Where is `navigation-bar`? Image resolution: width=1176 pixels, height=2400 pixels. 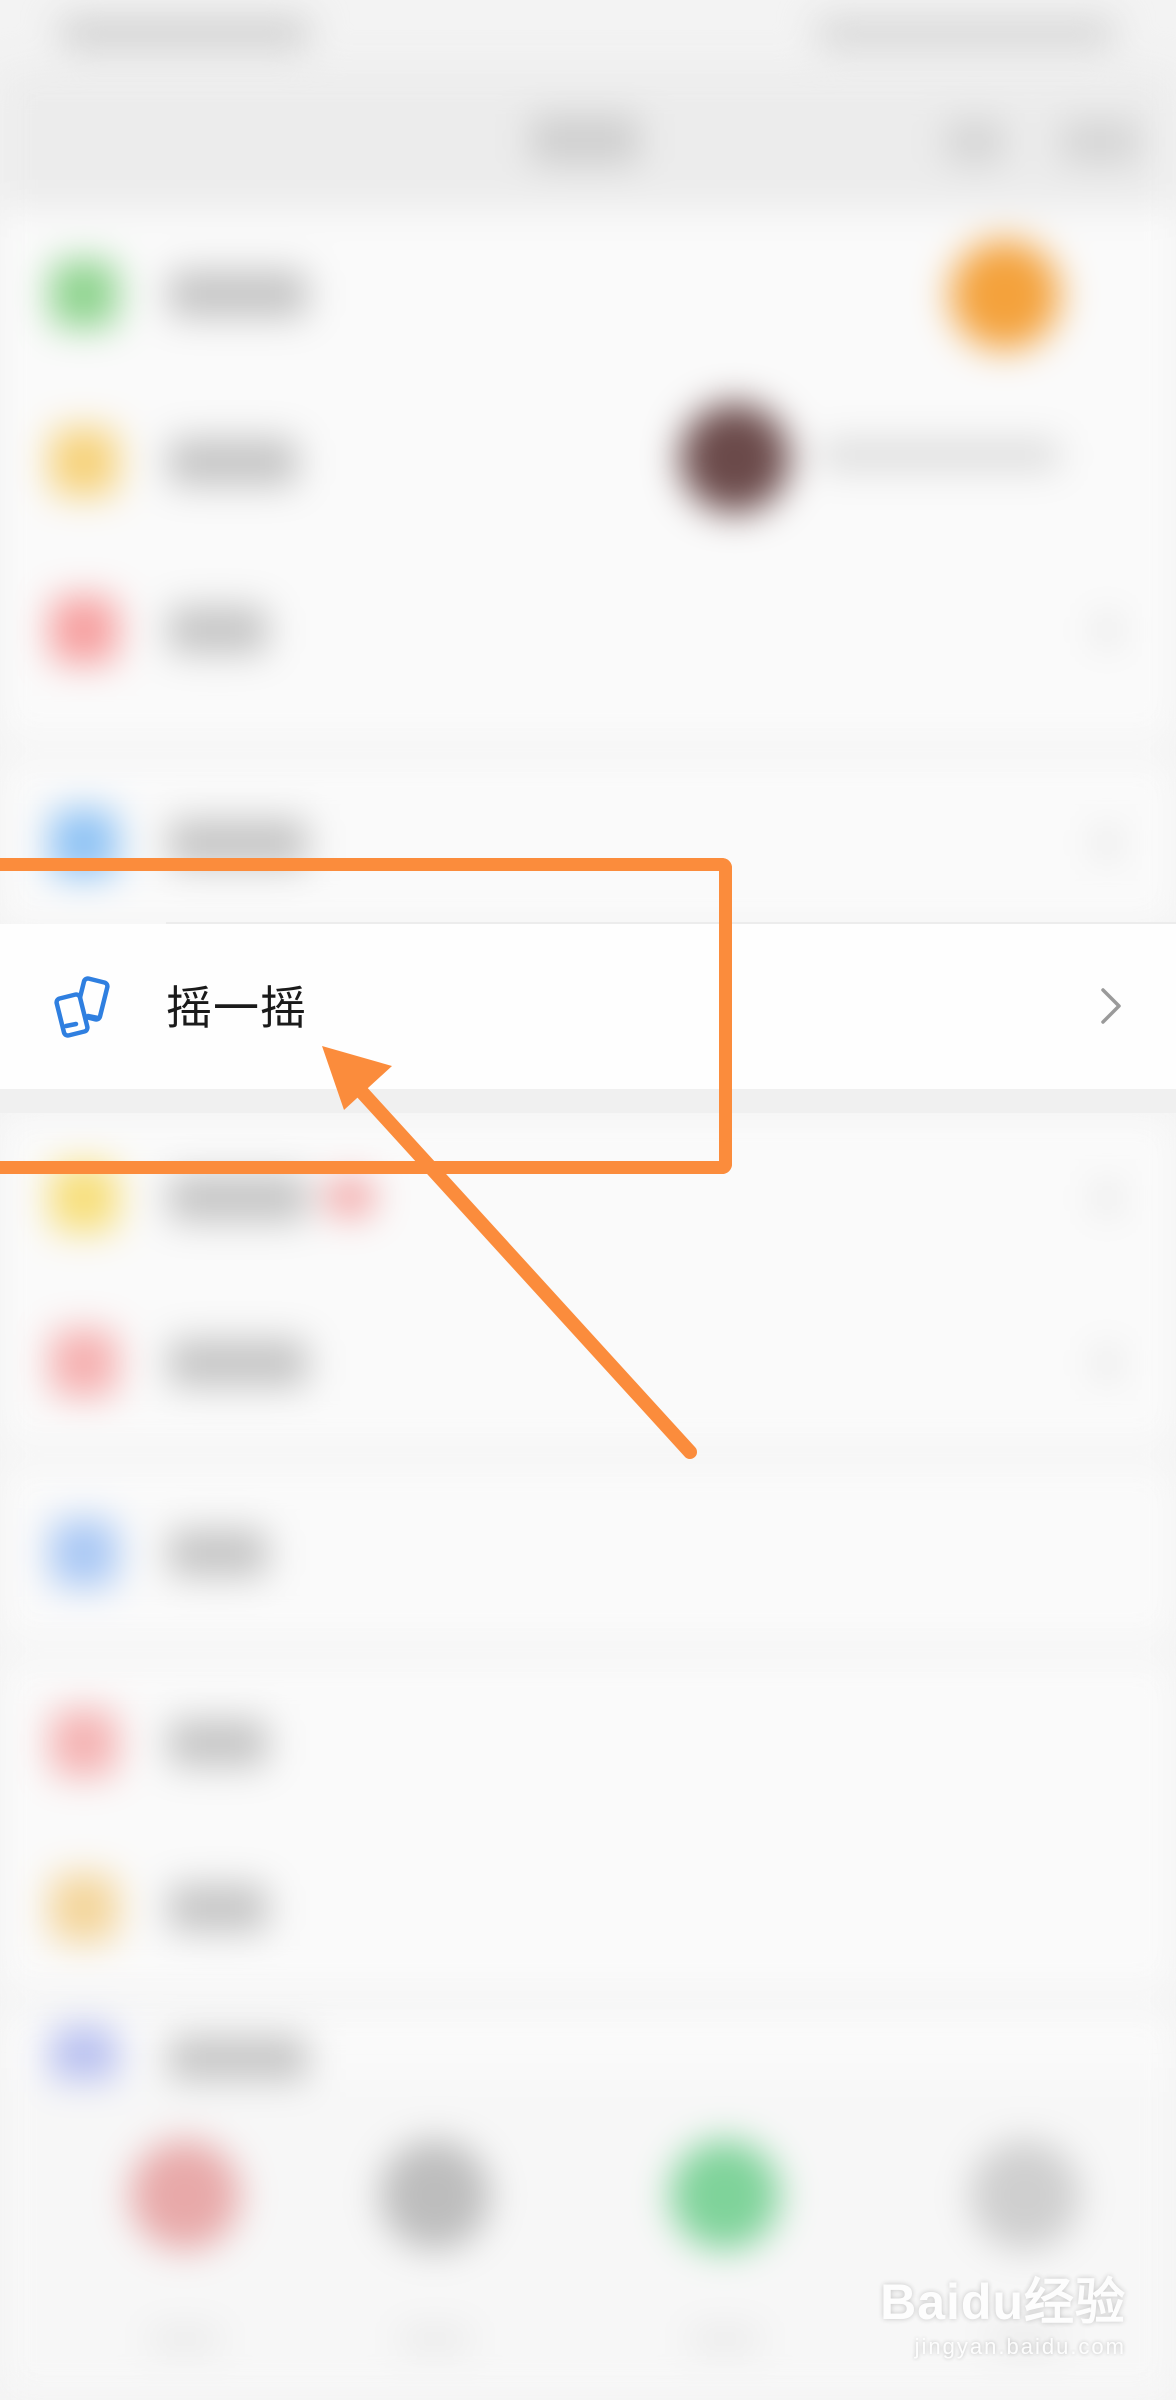 navigation-bar is located at coordinates (588, 140).